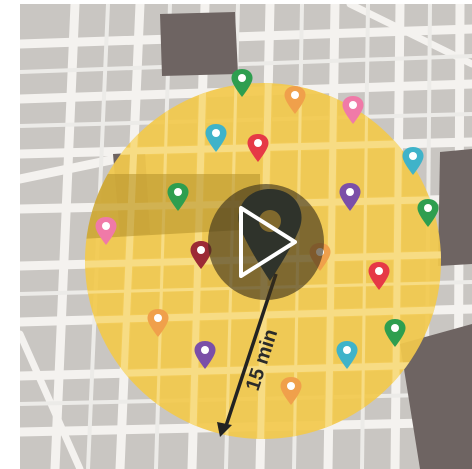  What do you see at coordinates (455, 207) in the screenshot?
I see `building-right` at bounding box center [455, 207].